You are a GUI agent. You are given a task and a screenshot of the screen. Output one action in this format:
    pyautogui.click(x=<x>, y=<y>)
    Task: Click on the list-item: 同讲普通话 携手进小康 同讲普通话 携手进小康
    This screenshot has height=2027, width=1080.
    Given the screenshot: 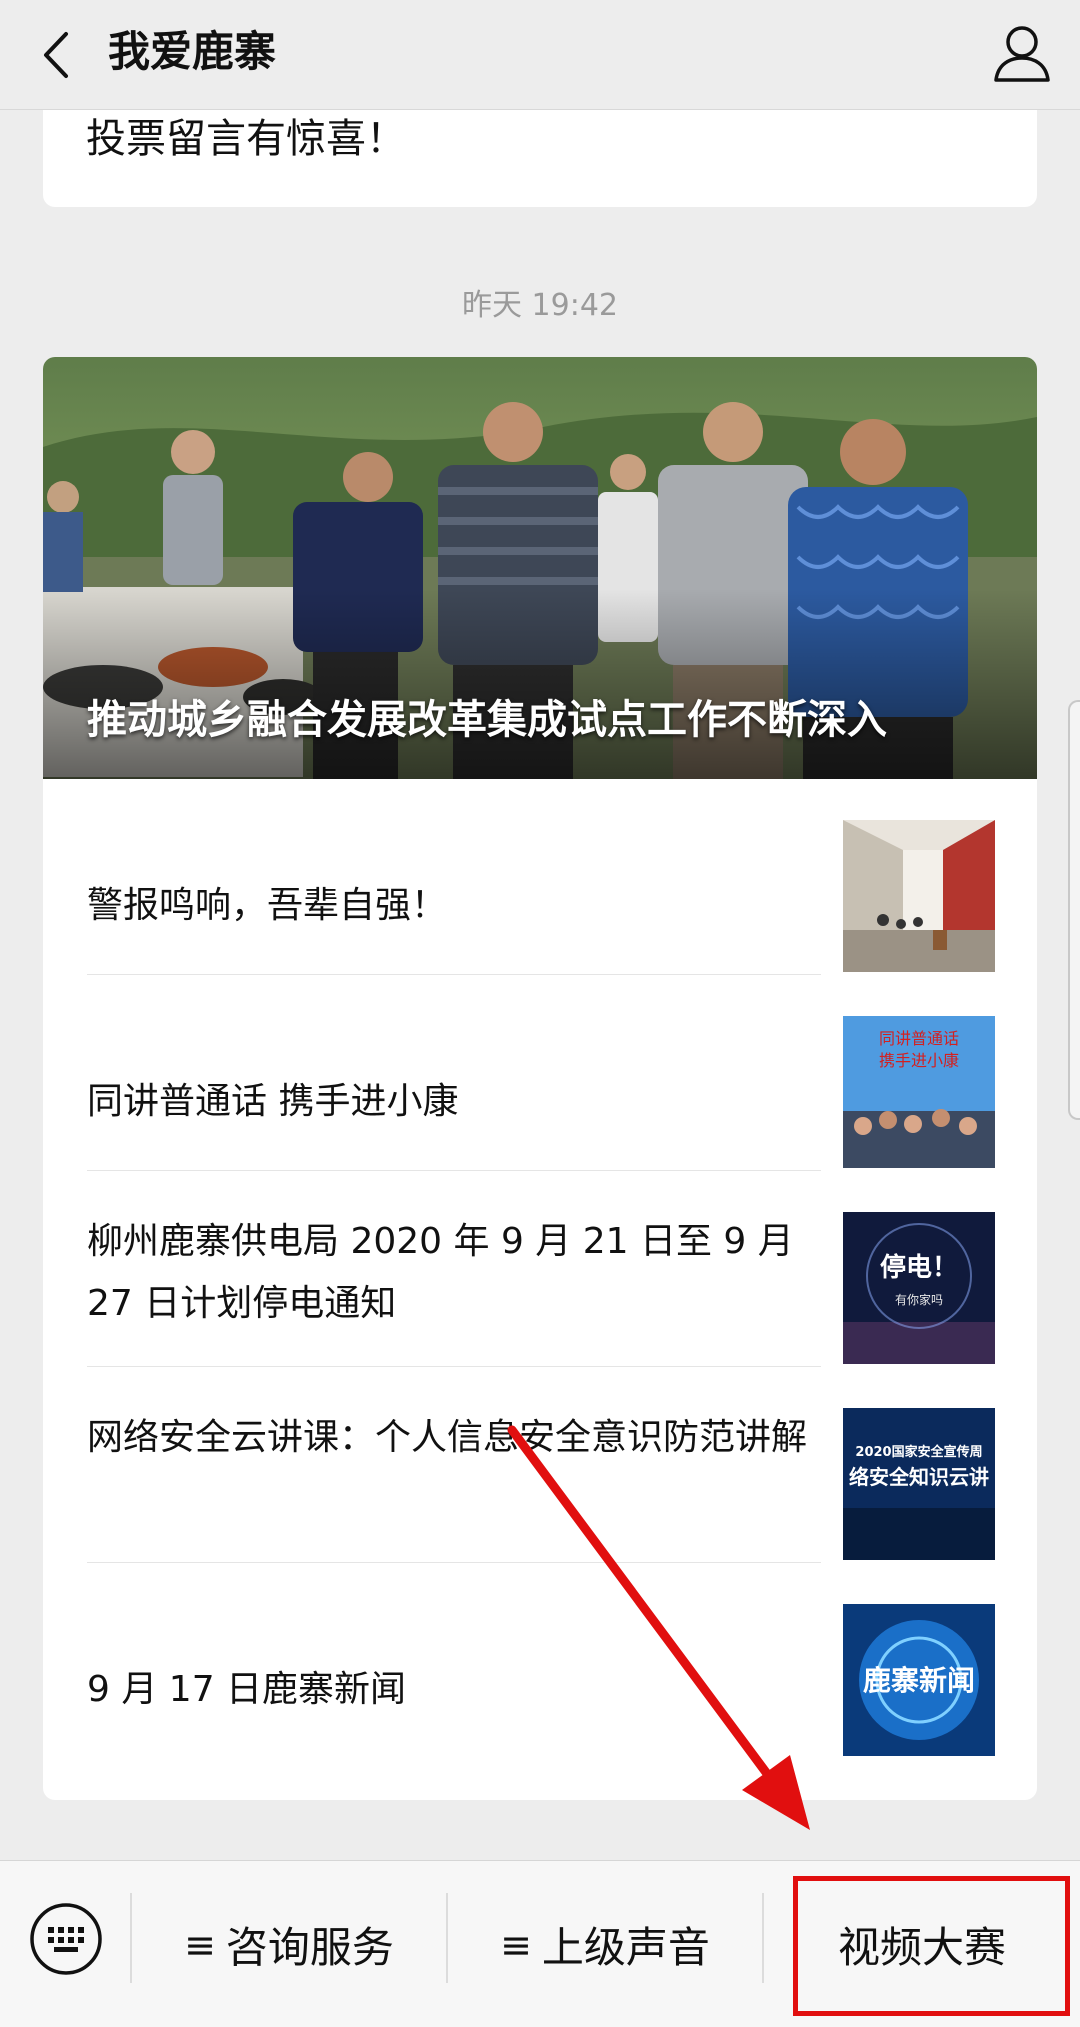 What is the action you would take?
    pyautogui.click(x=540, y=1073)
    